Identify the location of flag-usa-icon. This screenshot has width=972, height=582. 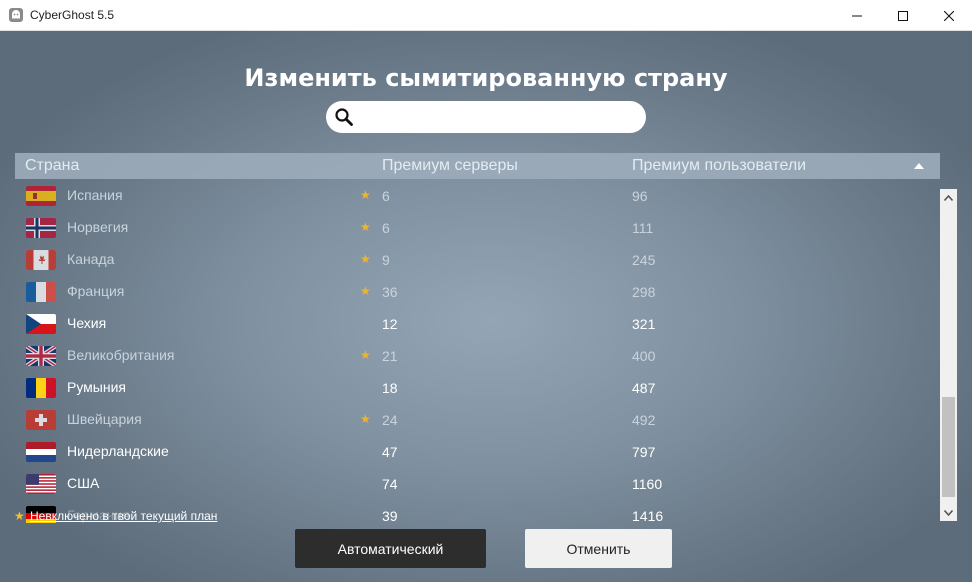
(41, 484).